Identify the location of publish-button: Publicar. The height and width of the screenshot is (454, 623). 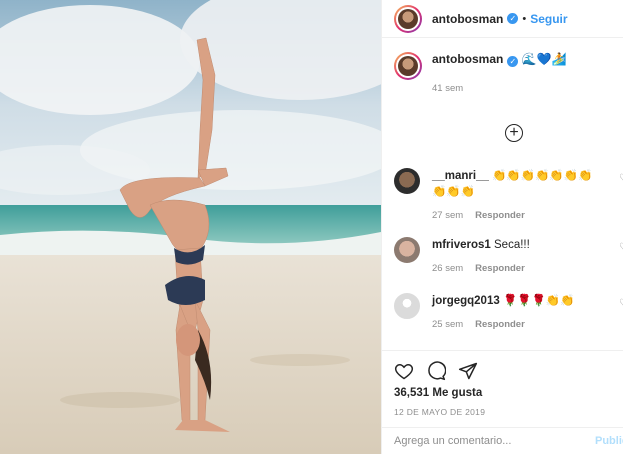
(609, 441).